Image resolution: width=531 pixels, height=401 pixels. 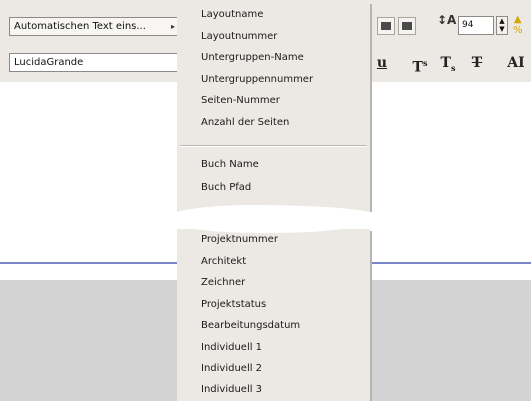 I want to click on auto-text-dropdown: Automatischen Text eins... ▸, so click(x=94, y=26).